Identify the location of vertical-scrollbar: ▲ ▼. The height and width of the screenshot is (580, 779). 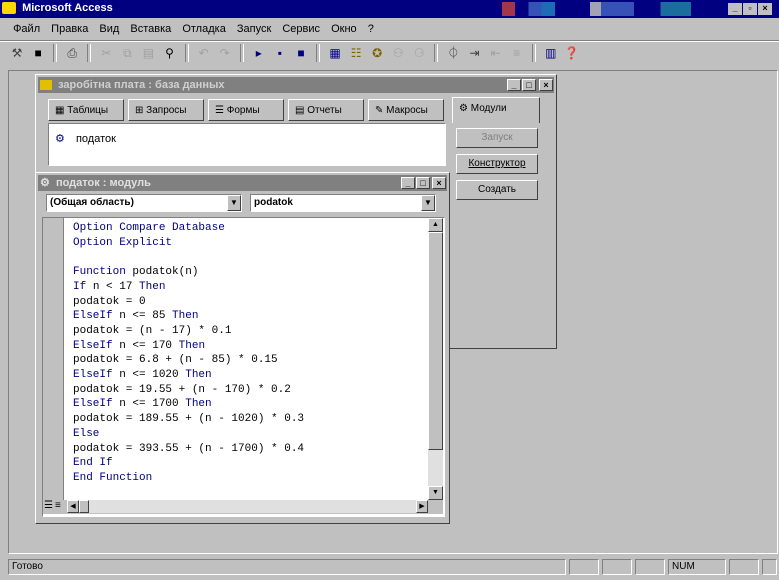
(435, 359).